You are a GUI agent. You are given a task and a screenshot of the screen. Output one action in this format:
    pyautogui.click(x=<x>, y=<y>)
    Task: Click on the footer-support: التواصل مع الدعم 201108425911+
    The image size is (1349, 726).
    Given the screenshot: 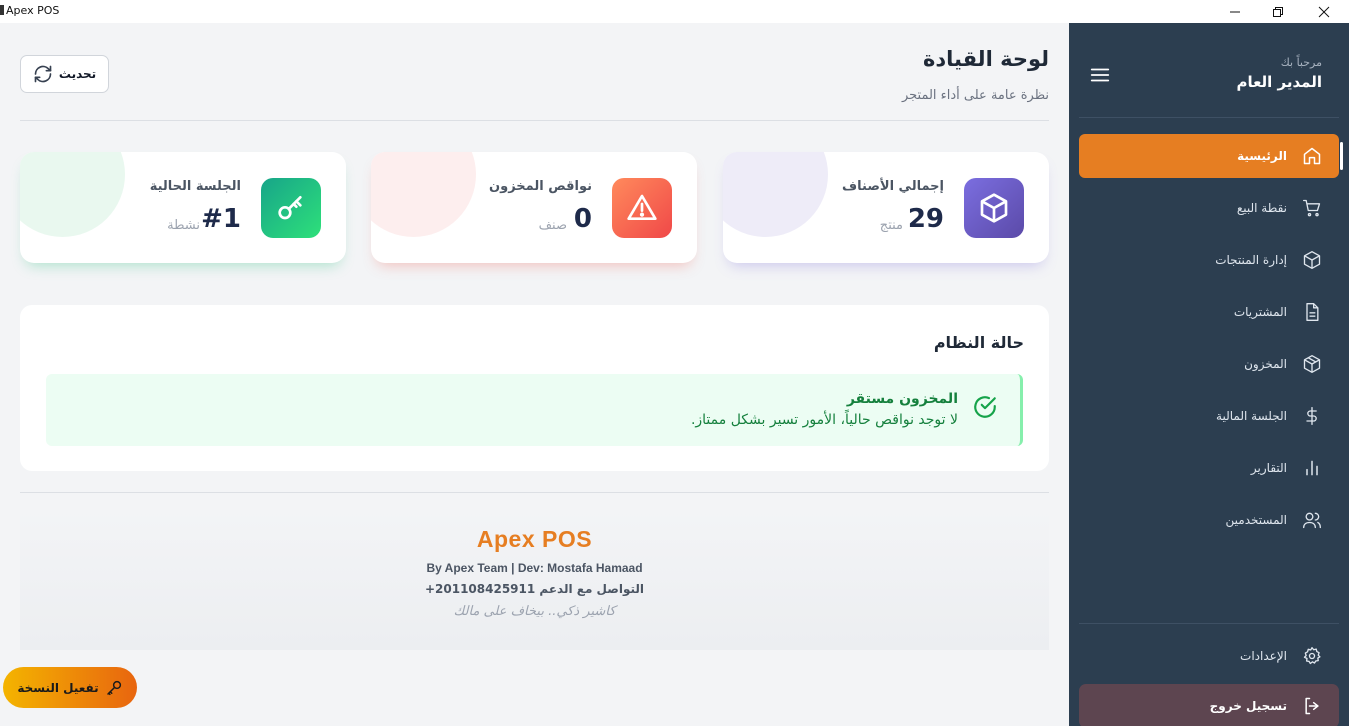 What is the action you would take?
    pyautogui.click(x=534, y=589)
    